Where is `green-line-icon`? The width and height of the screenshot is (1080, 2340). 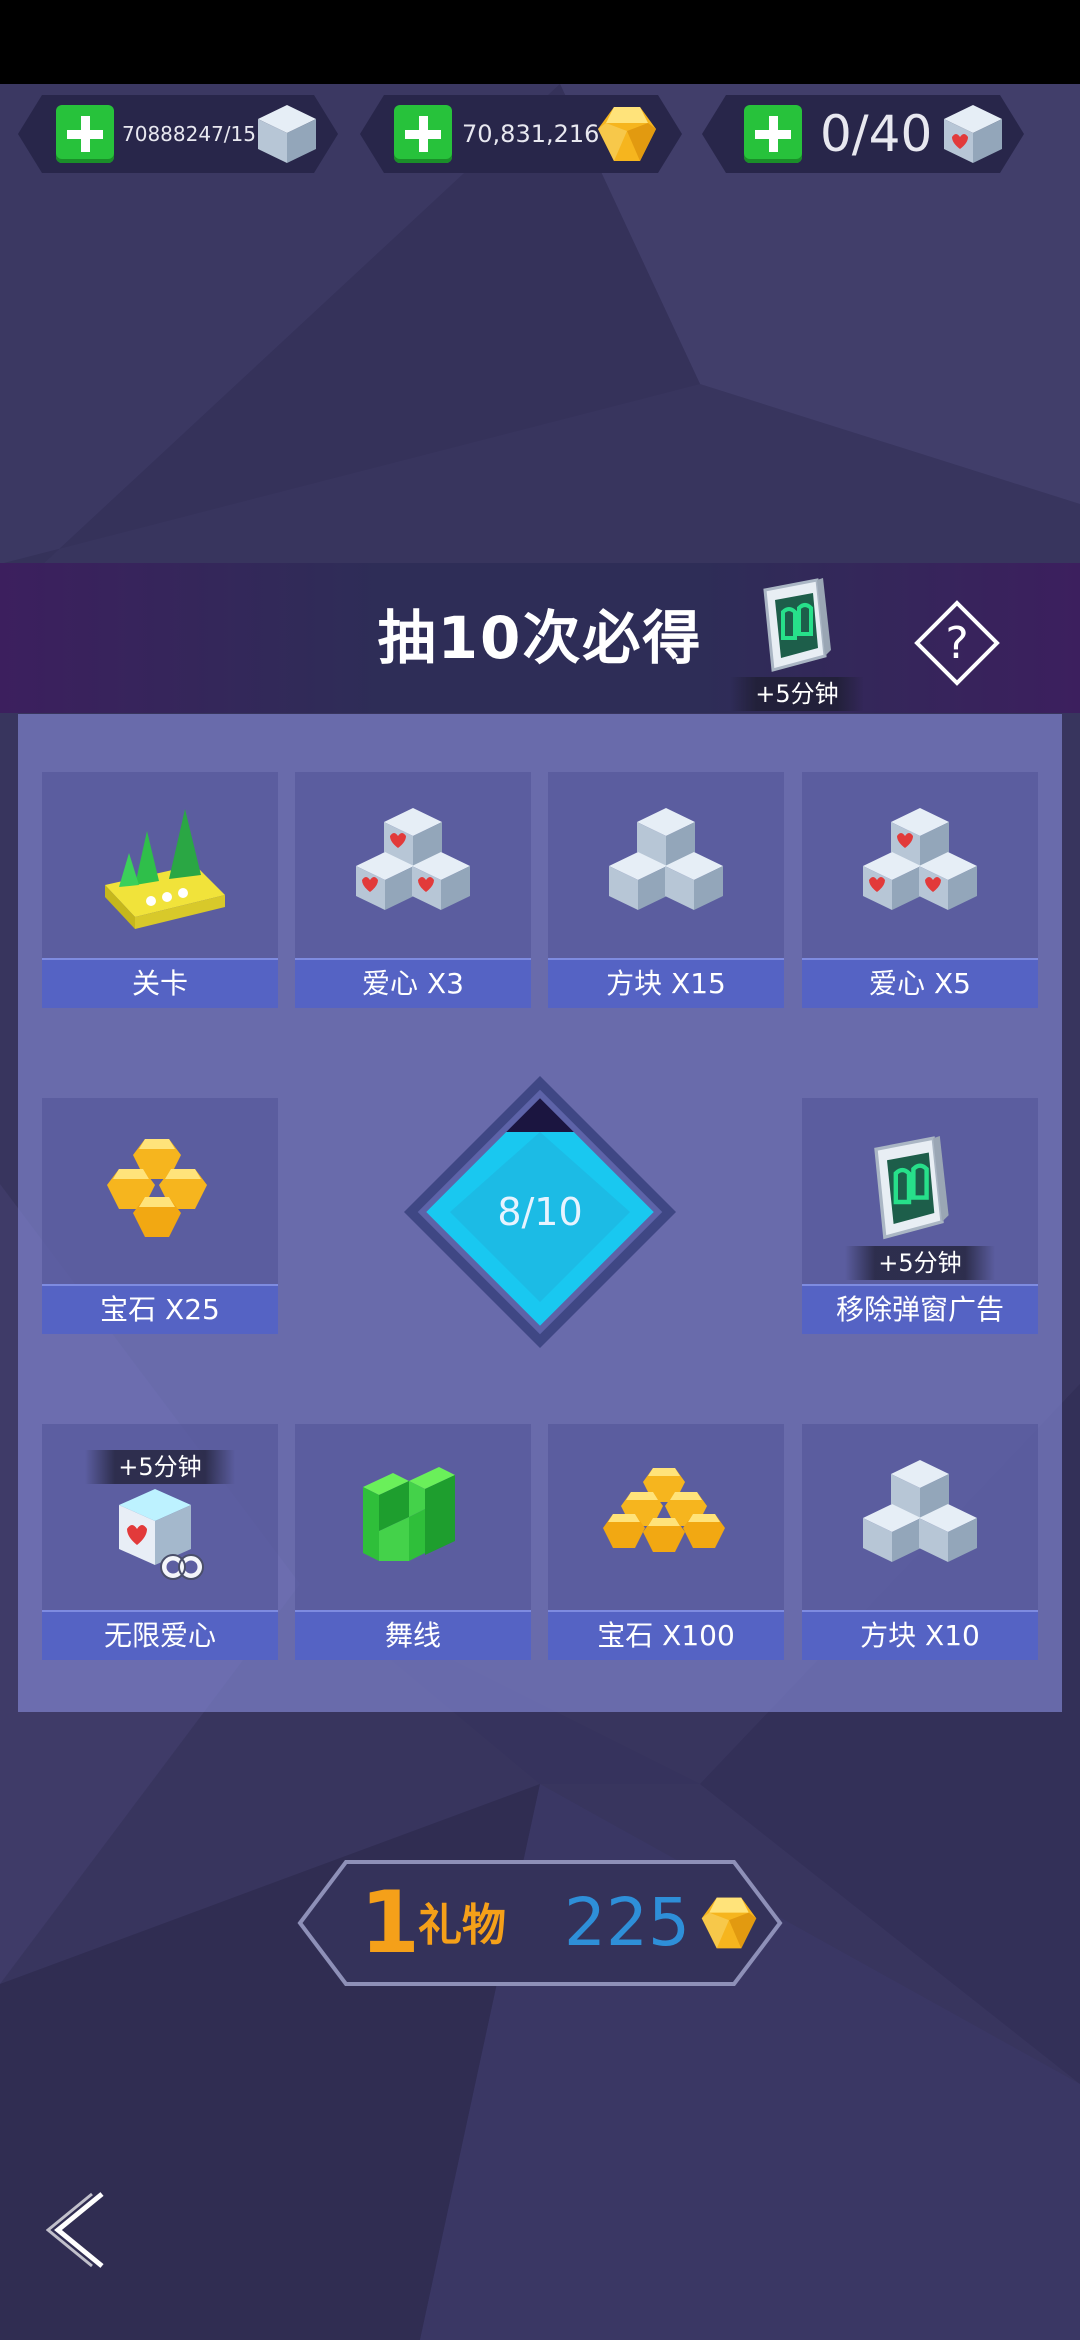
green-line-icon is located at coordinates (413, 1516).